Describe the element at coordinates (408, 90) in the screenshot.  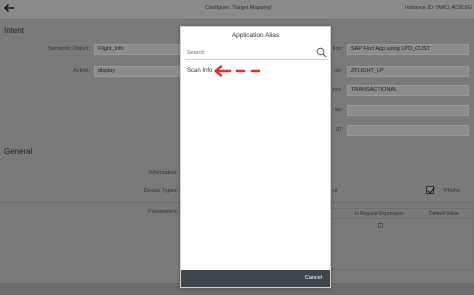
I see `instance-input: TRANSACTIONAL` at that location.